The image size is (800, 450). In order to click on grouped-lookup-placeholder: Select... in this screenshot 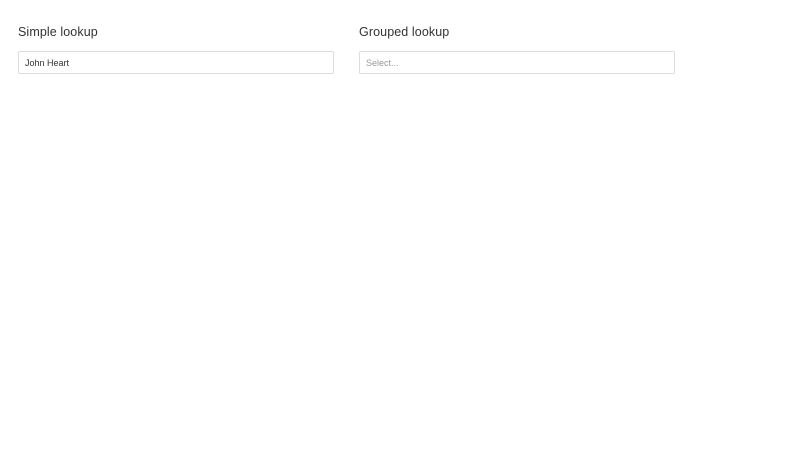, I will do `click(382, 62)`.